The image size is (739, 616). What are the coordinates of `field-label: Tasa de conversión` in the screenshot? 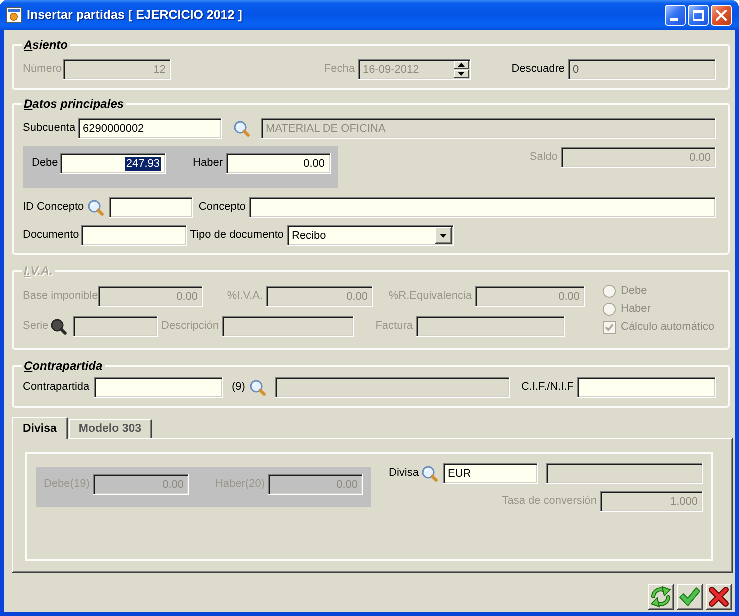 It's located at (549, 501).